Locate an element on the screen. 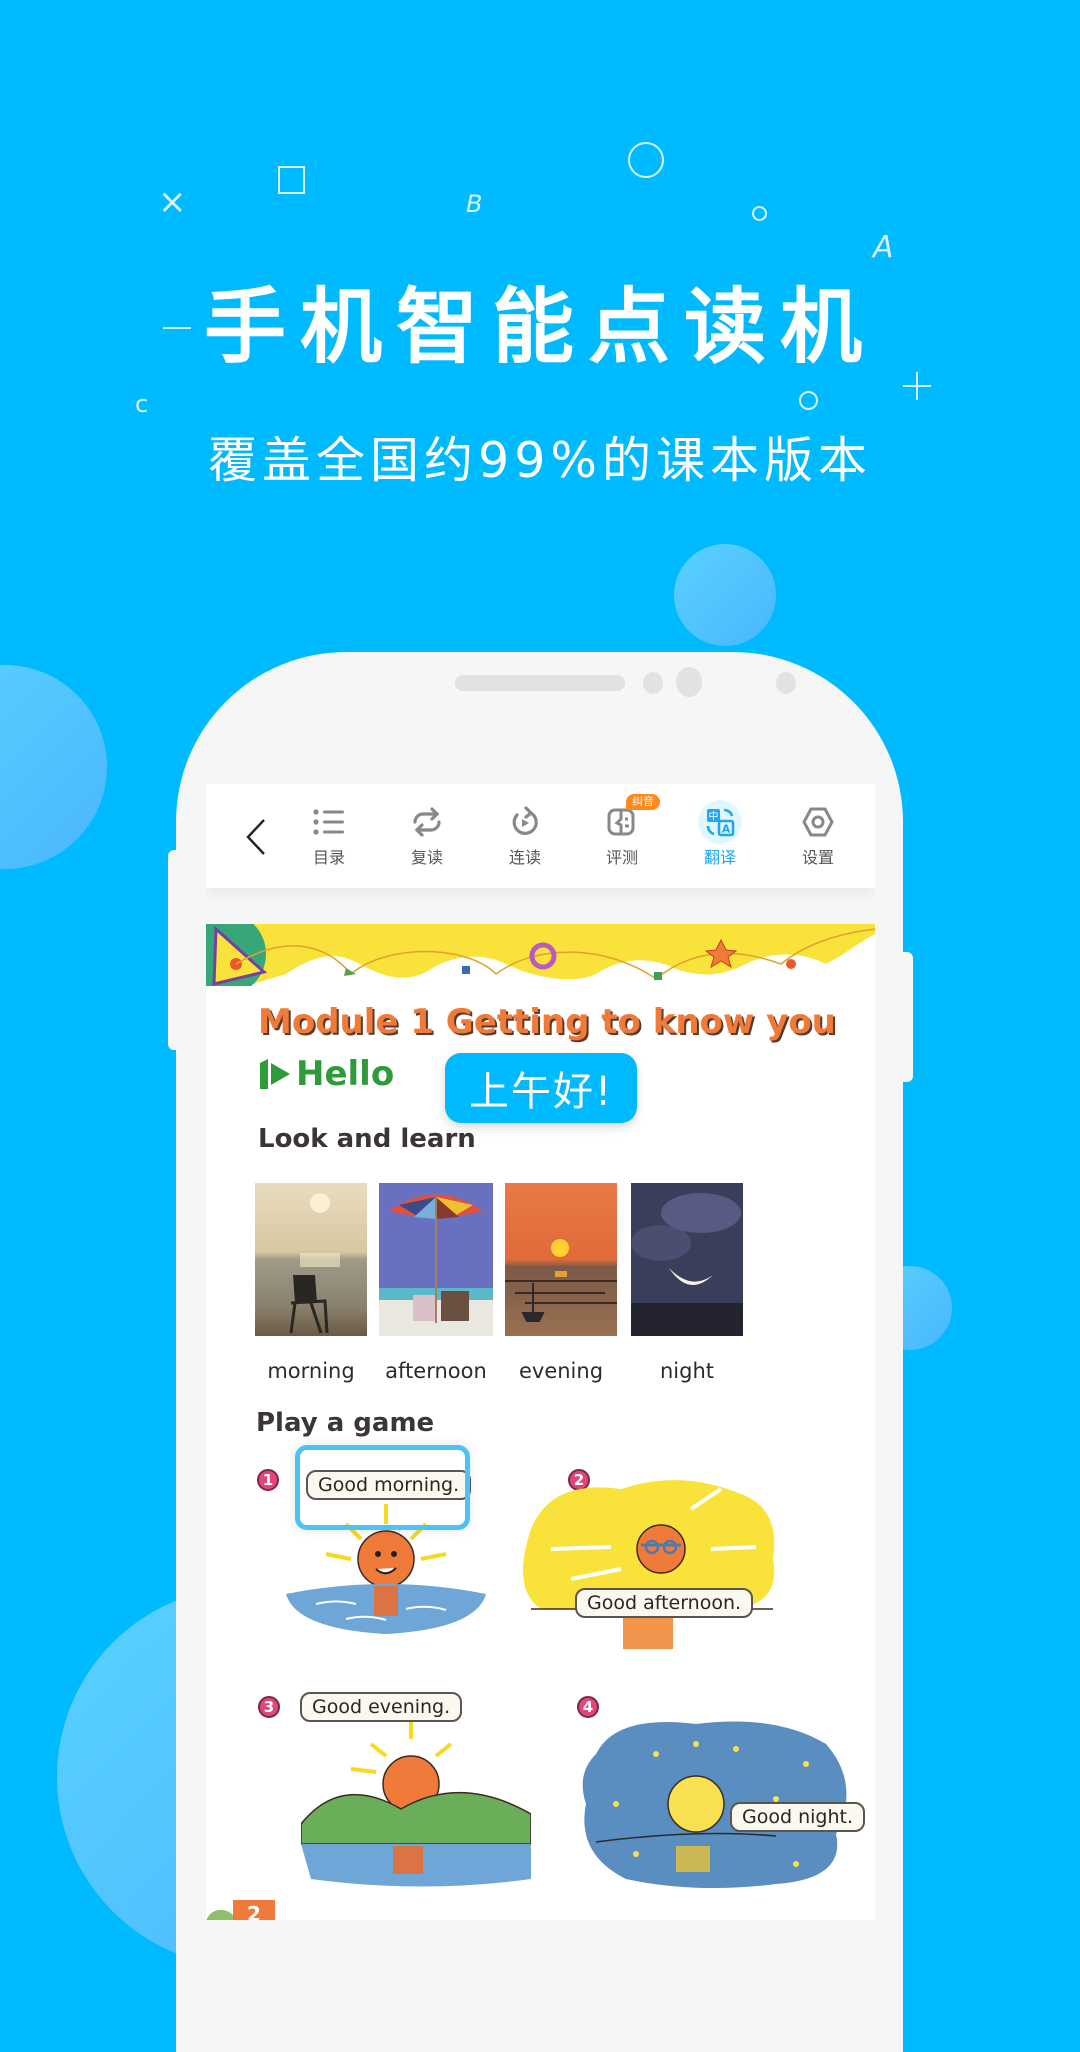 The height and width of the screenshot is (2052, 1080). photo-label-evening: evening is located at coordinates (561, 1371).